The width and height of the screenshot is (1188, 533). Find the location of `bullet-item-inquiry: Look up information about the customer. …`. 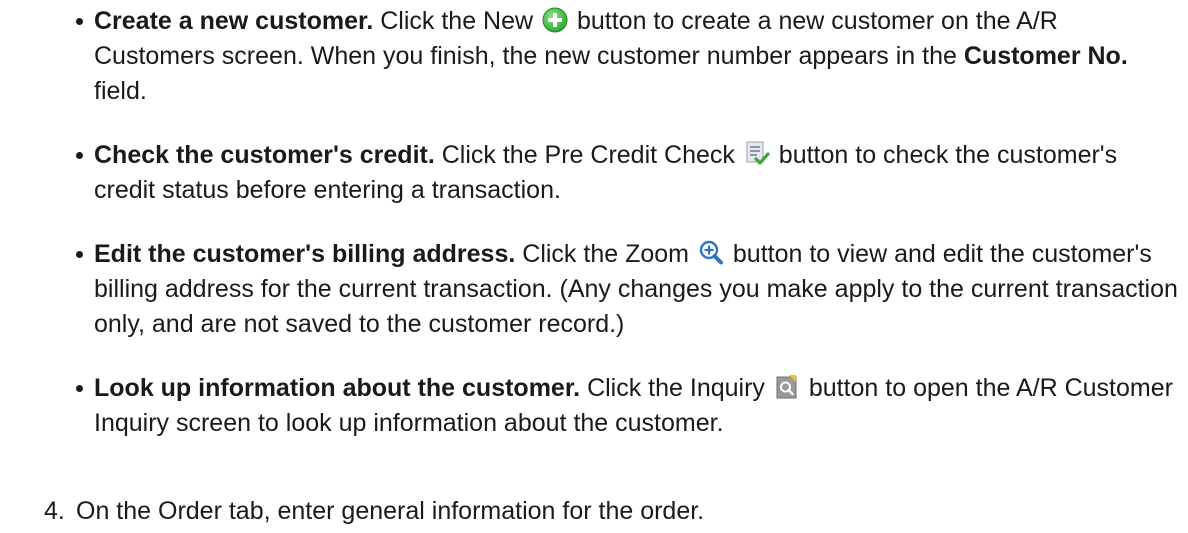

bullet-item-inquiry: Look up information about the customer. … is located at coordinates (594, 406).